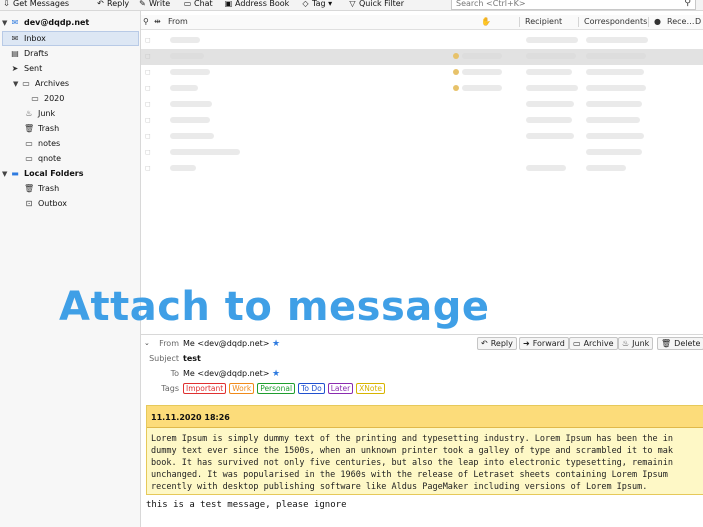  I want to click on folder-drafts: ▤ Drafts, so click(29, 53).